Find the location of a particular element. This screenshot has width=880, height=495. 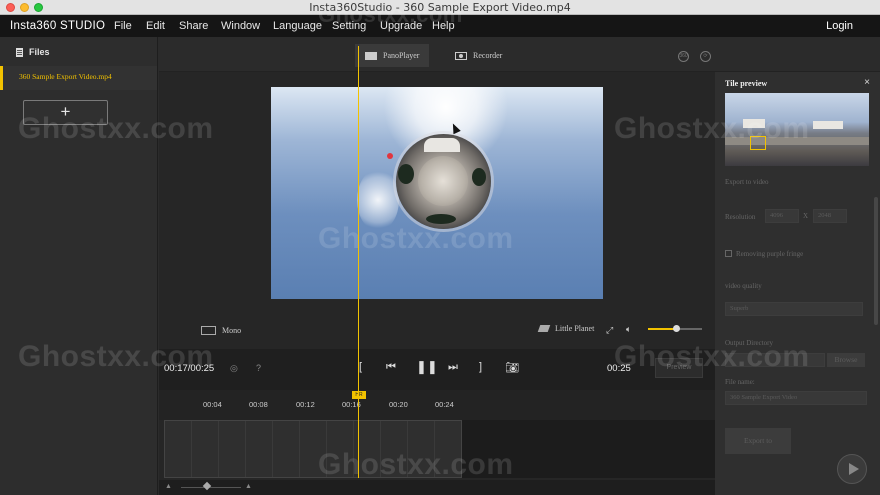

files-title: Files is located at coordinates (39, 52).